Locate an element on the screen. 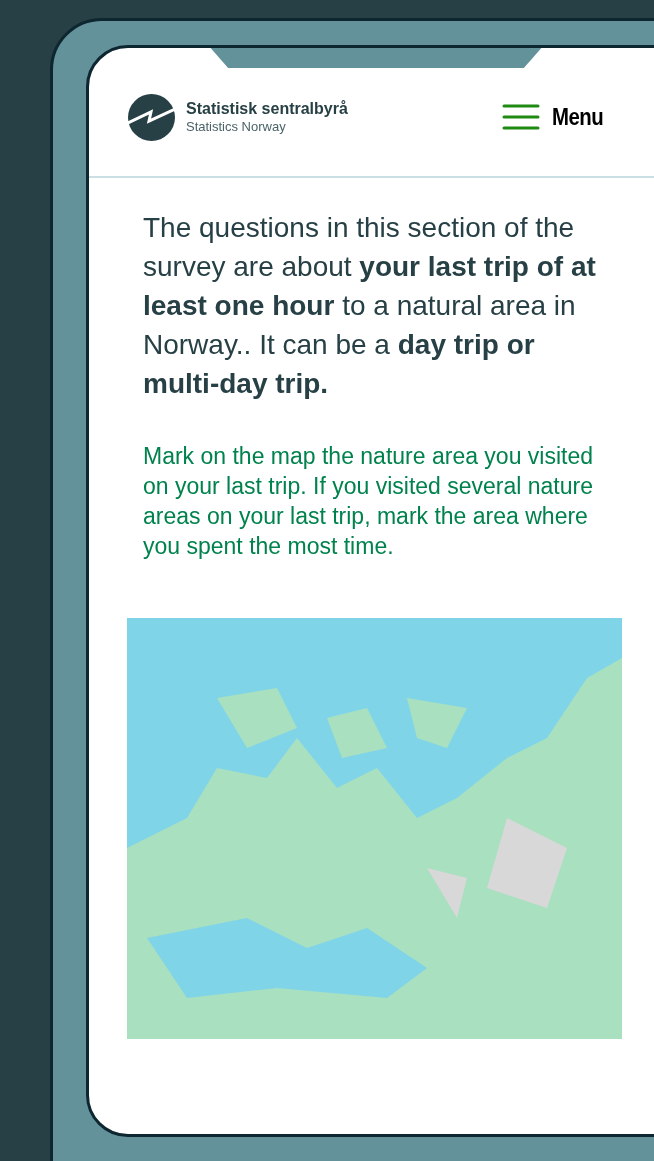 The height and width of the screenshot is (1161, 654). intro-paragraph: The questions in this section of the survey are about your last trip of at least one hour to a natural area in Norway.. It can be a day trip or multi-day trip. is located at coordinates (370, 306).